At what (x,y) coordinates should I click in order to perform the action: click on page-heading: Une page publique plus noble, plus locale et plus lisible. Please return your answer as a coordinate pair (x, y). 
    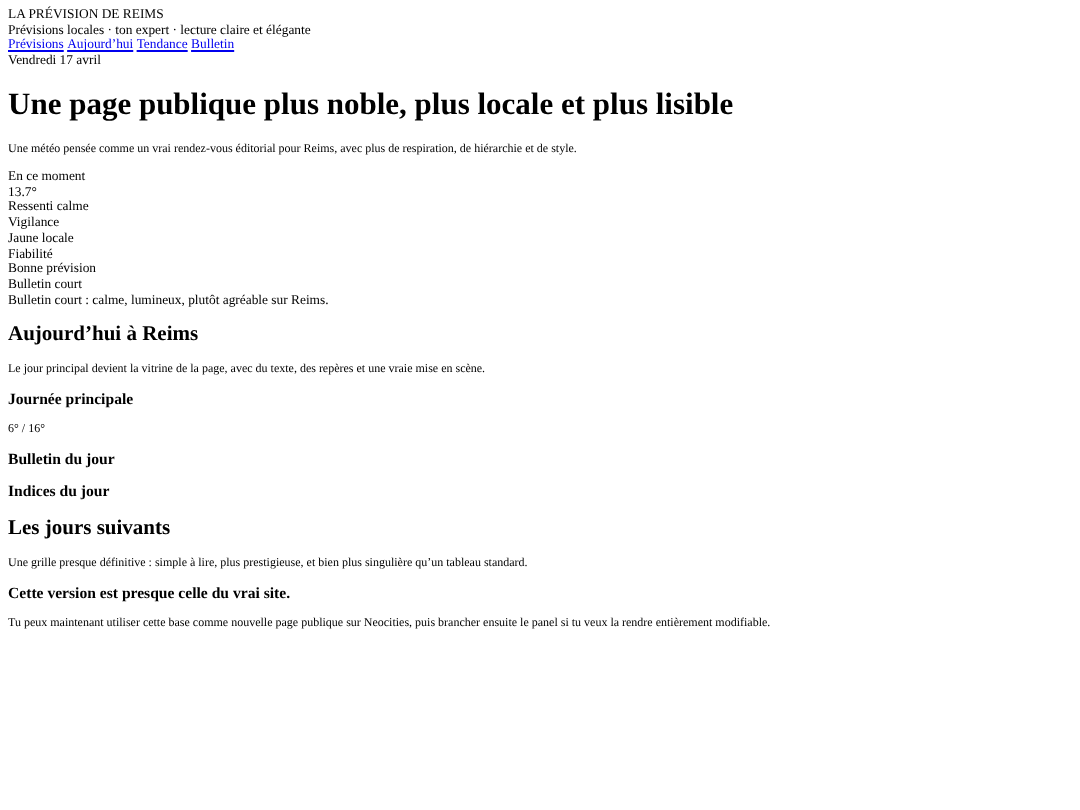
    Looking at the image, I should click on (372, 105).